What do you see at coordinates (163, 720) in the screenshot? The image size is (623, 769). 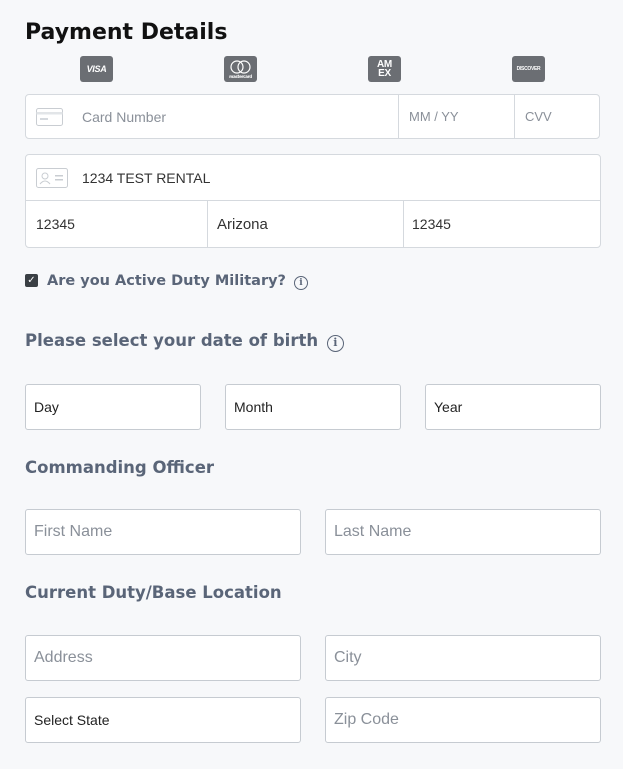 I see `duty-state-select: Select State` at bounding box center [163, 720].